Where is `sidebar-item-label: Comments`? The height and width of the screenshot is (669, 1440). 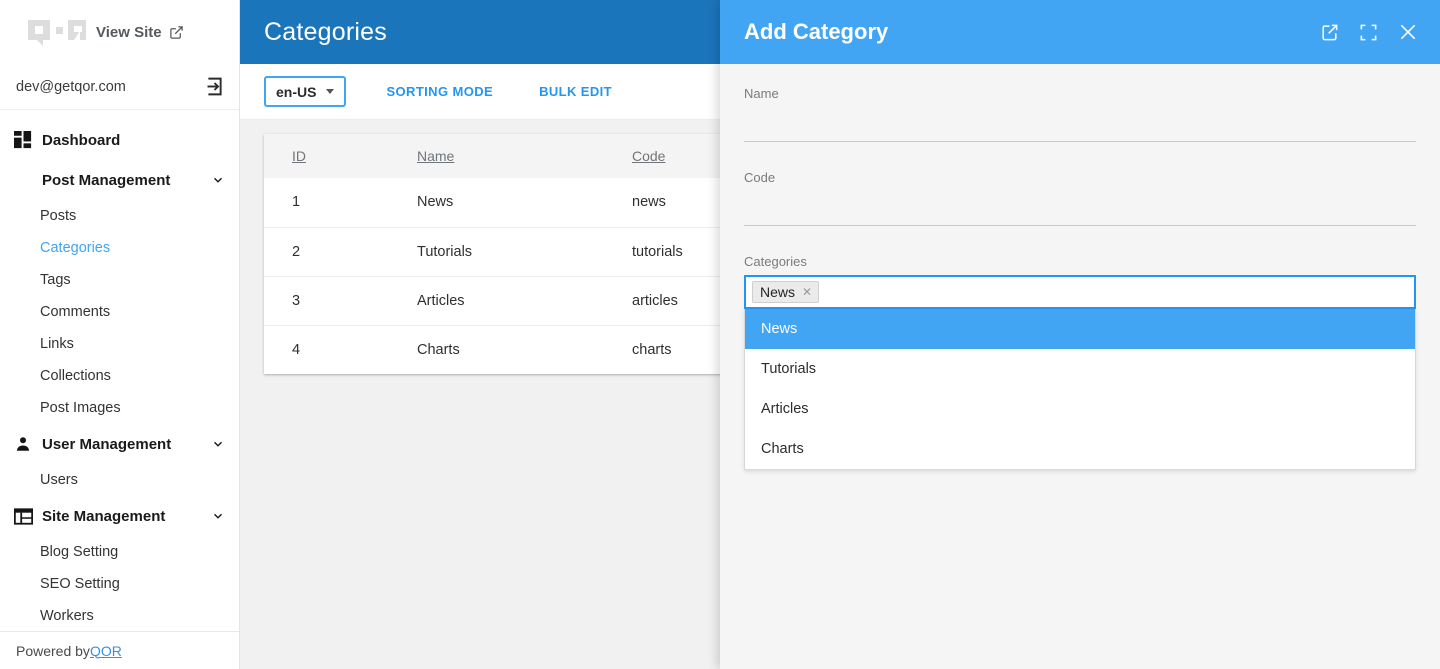
sidebar-item-label: Comments is located at coordinates (75, 312).